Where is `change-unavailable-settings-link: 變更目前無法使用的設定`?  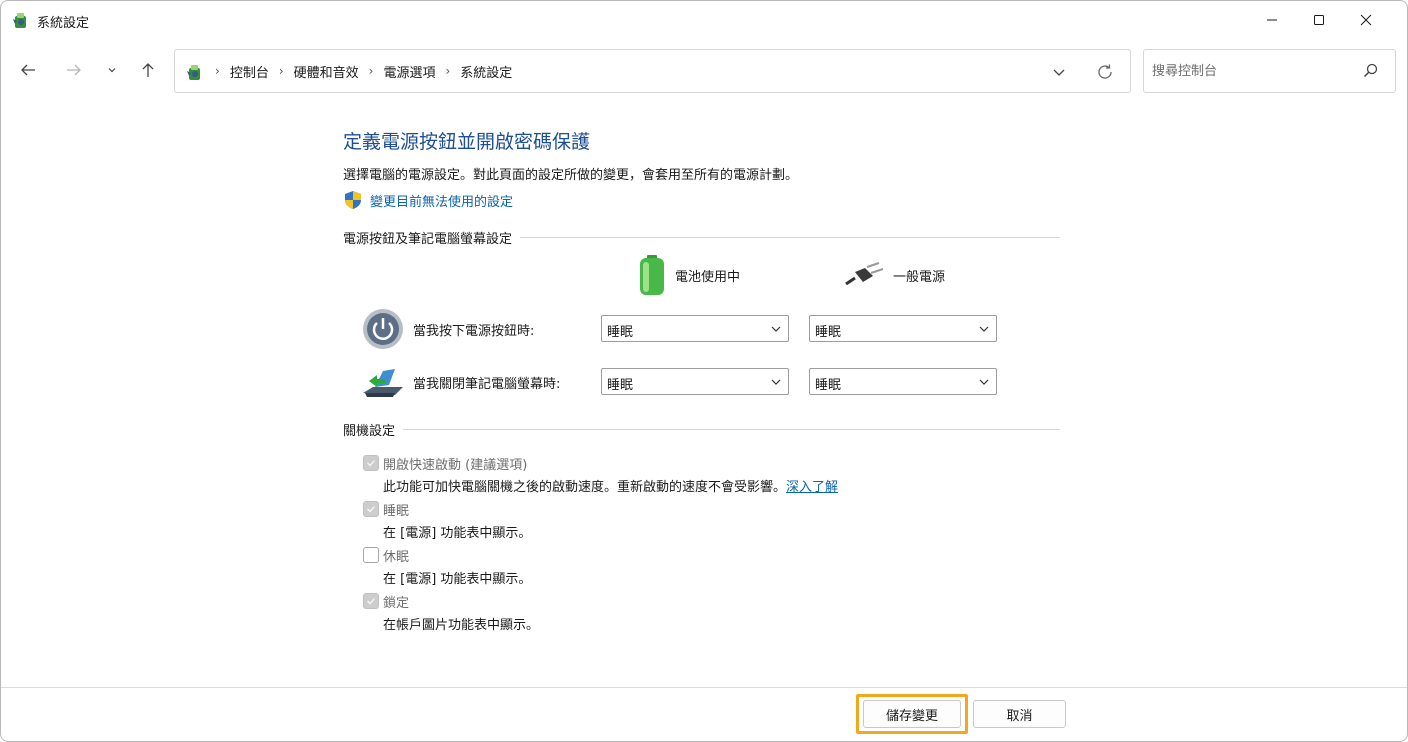 change-unavailable-settings-link: 變更目前無法使用的設定 is located at coordinates (441, 200).